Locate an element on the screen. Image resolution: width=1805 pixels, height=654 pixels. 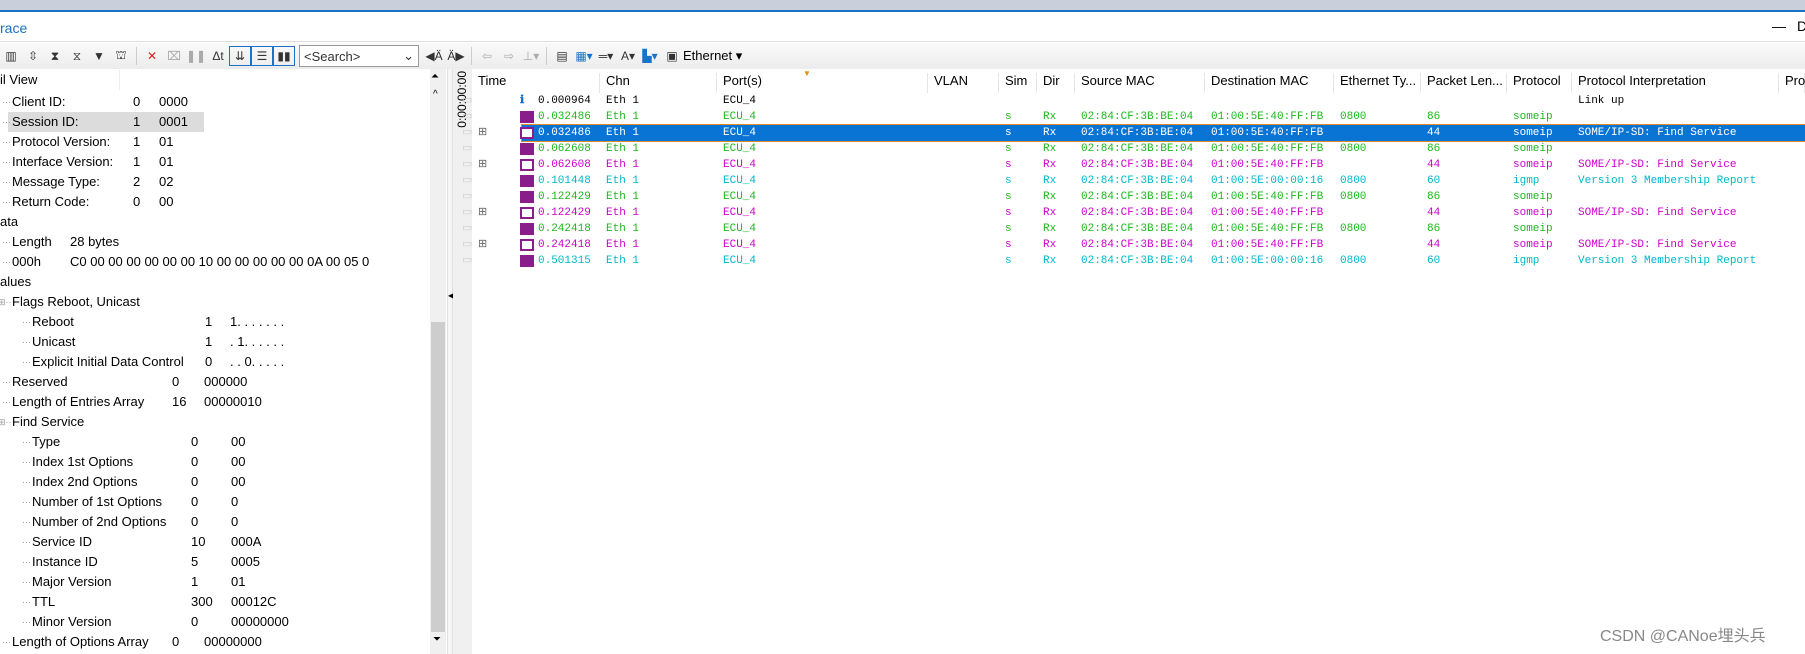
cell: 44 is located at coordinates (1434, 165).